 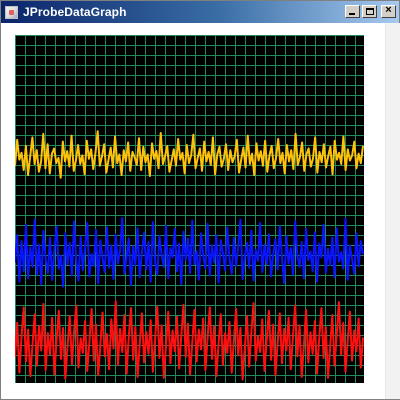 What do you see at coordinates (11, 12) in the screenshot?
I see `java-app-icon` at bounding box center [11, 12].